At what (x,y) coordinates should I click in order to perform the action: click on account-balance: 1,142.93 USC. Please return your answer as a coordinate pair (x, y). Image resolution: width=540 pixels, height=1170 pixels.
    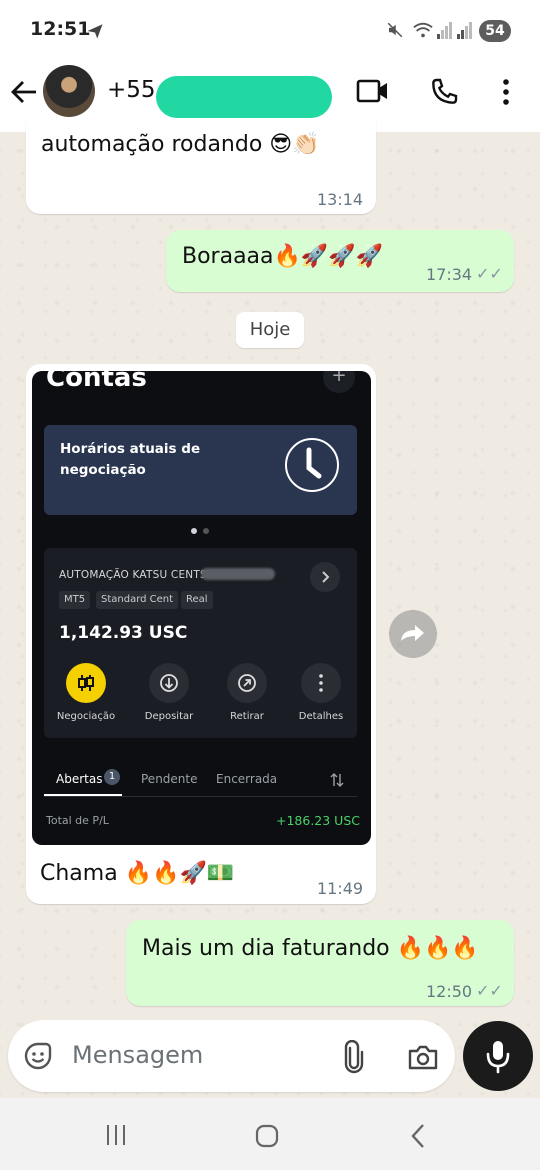
    Looking at the image, I should click on (123, 633).